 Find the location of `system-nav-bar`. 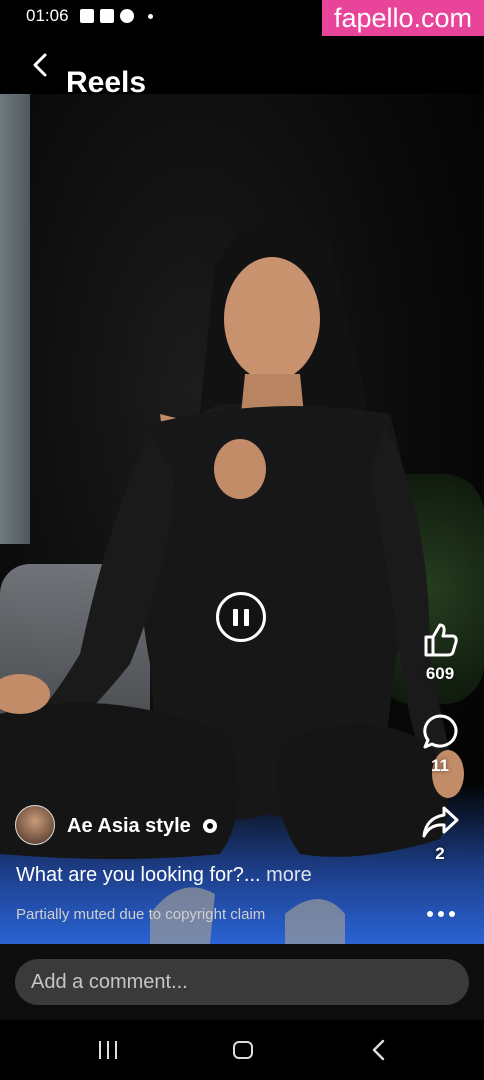

system-nav-bar is located at coordinates (242, 1050).